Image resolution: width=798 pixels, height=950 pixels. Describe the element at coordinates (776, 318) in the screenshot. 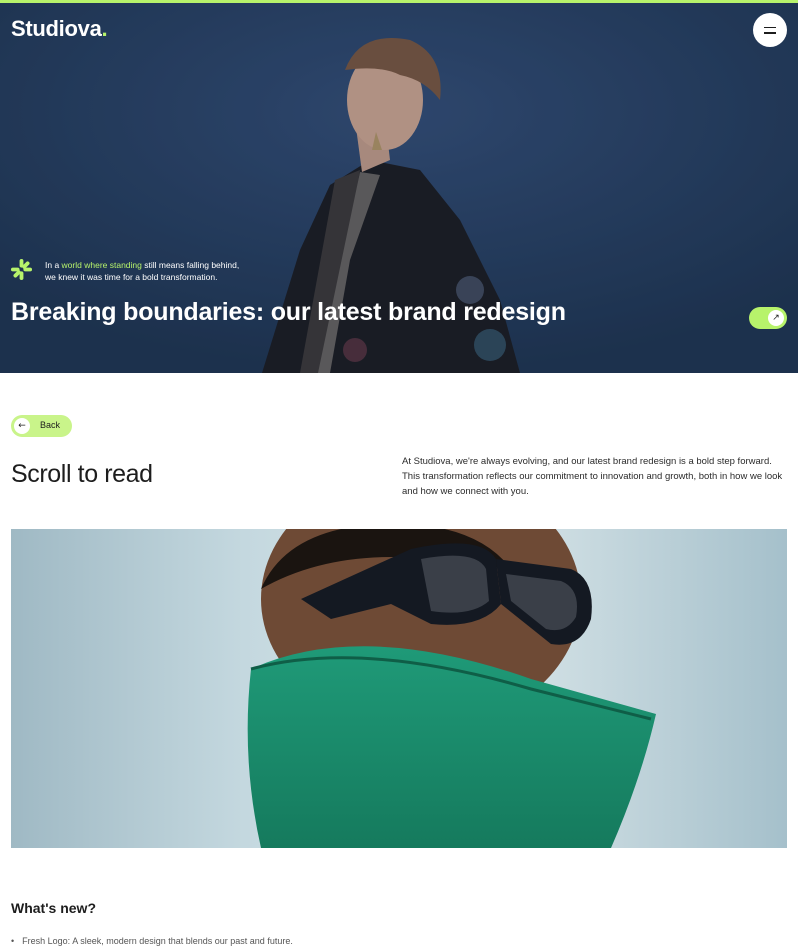

I see `arrow-up-right-icon: ↗` at that location.